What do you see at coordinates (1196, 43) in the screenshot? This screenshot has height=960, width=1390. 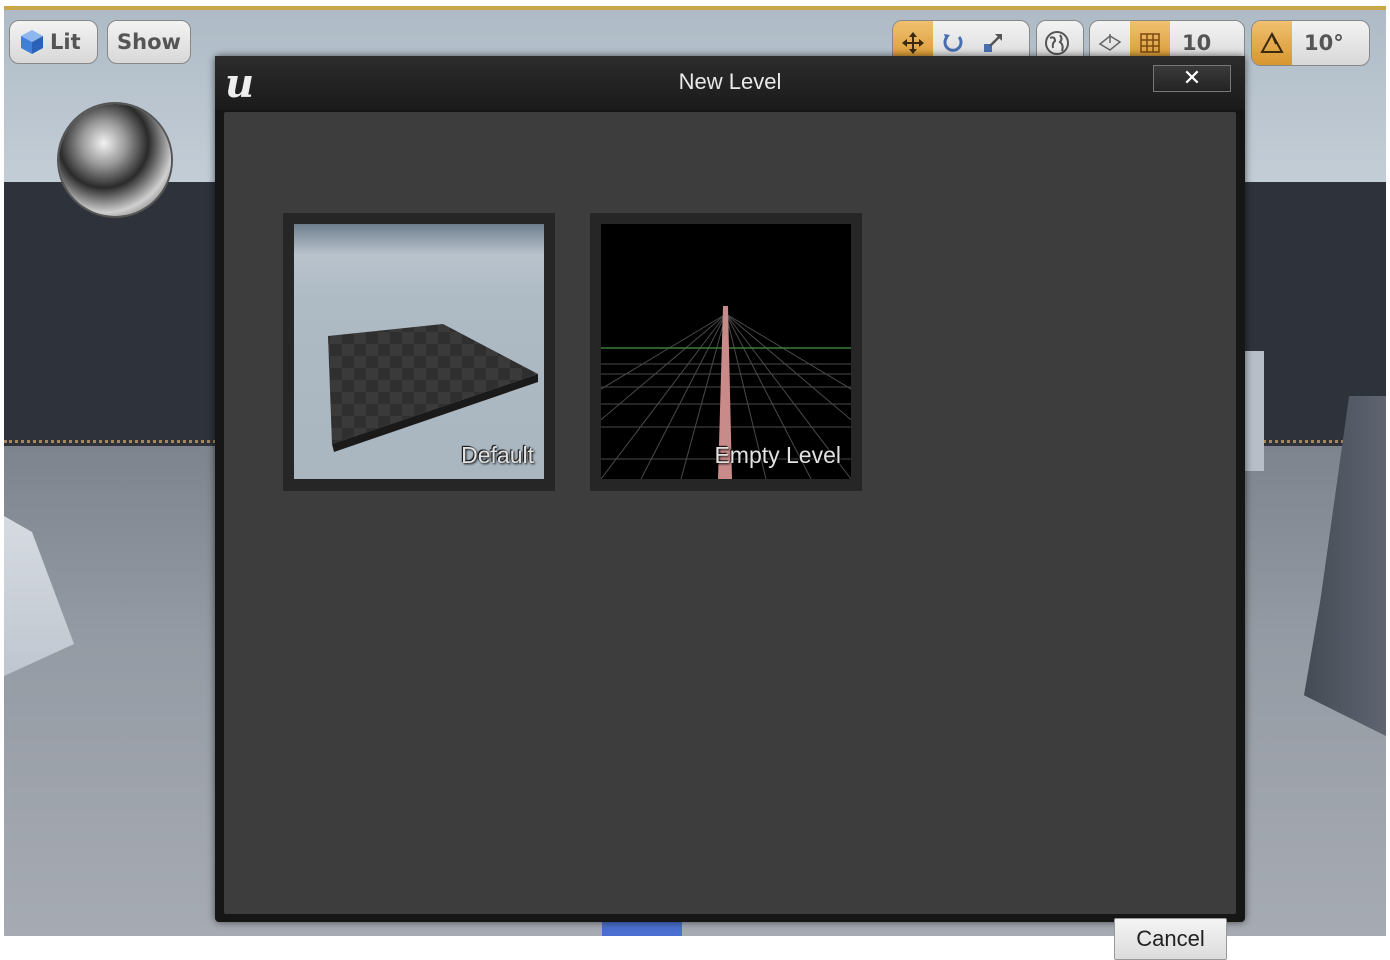 I see `grid-snap-value: 10` at bounding box center [1196, 43].